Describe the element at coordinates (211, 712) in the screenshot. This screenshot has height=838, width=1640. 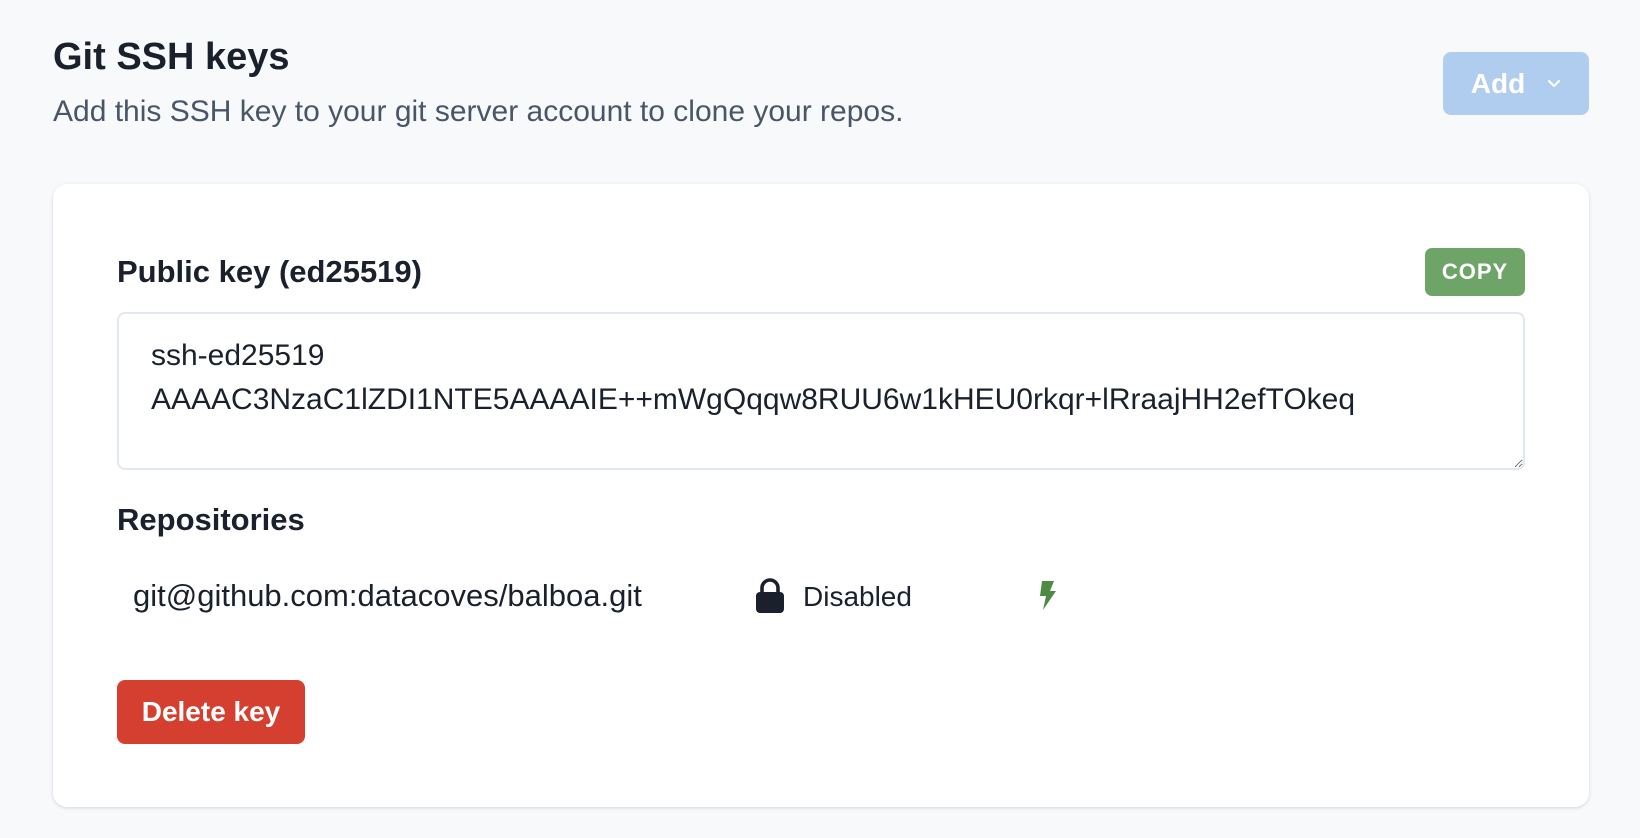
I see `delete-key-button: Delete key` at that location.